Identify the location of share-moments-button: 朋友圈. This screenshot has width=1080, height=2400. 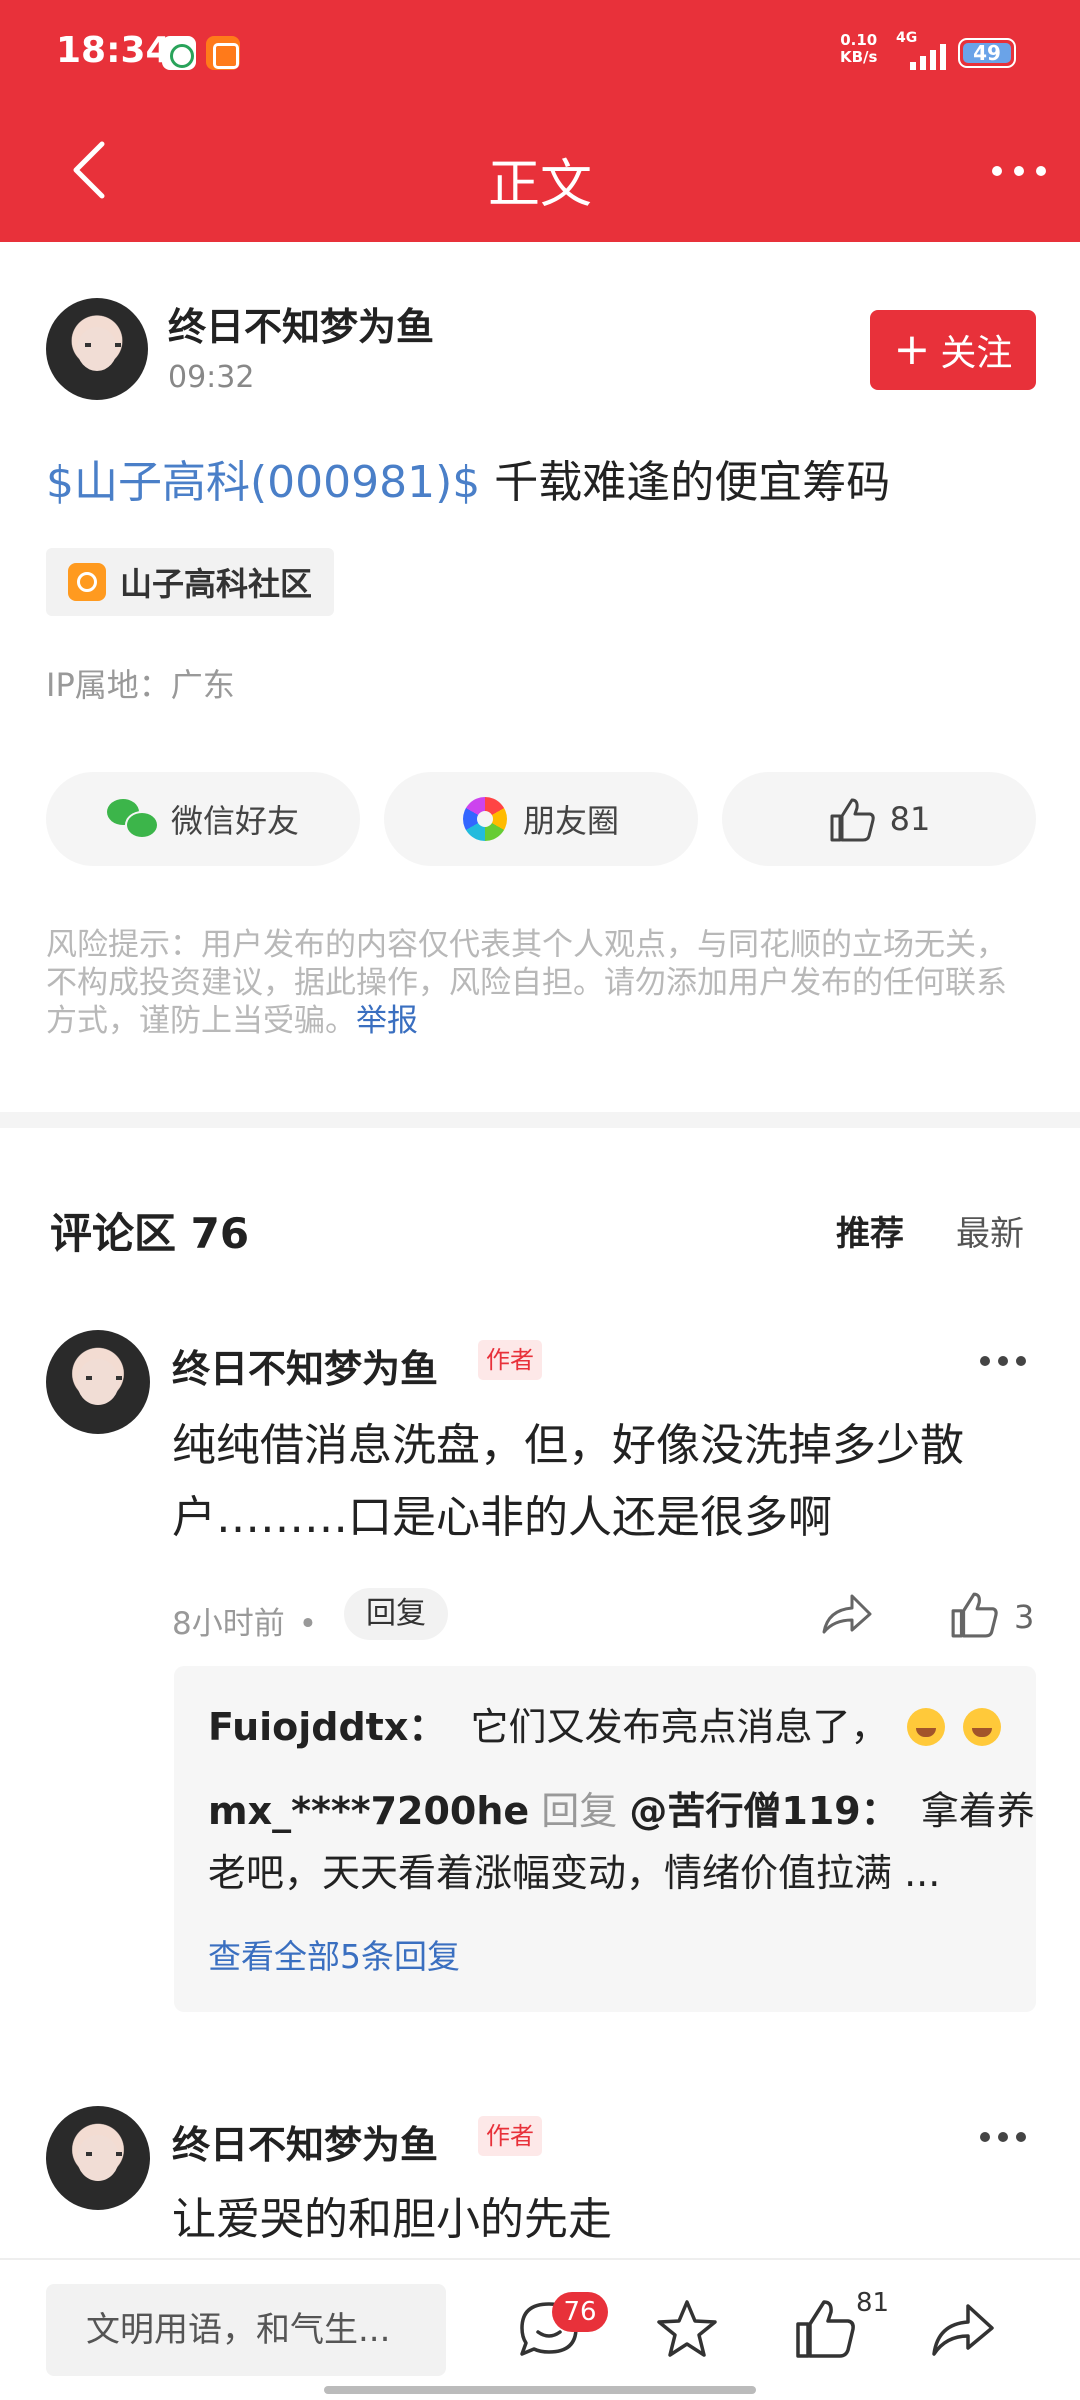
(541, 819).